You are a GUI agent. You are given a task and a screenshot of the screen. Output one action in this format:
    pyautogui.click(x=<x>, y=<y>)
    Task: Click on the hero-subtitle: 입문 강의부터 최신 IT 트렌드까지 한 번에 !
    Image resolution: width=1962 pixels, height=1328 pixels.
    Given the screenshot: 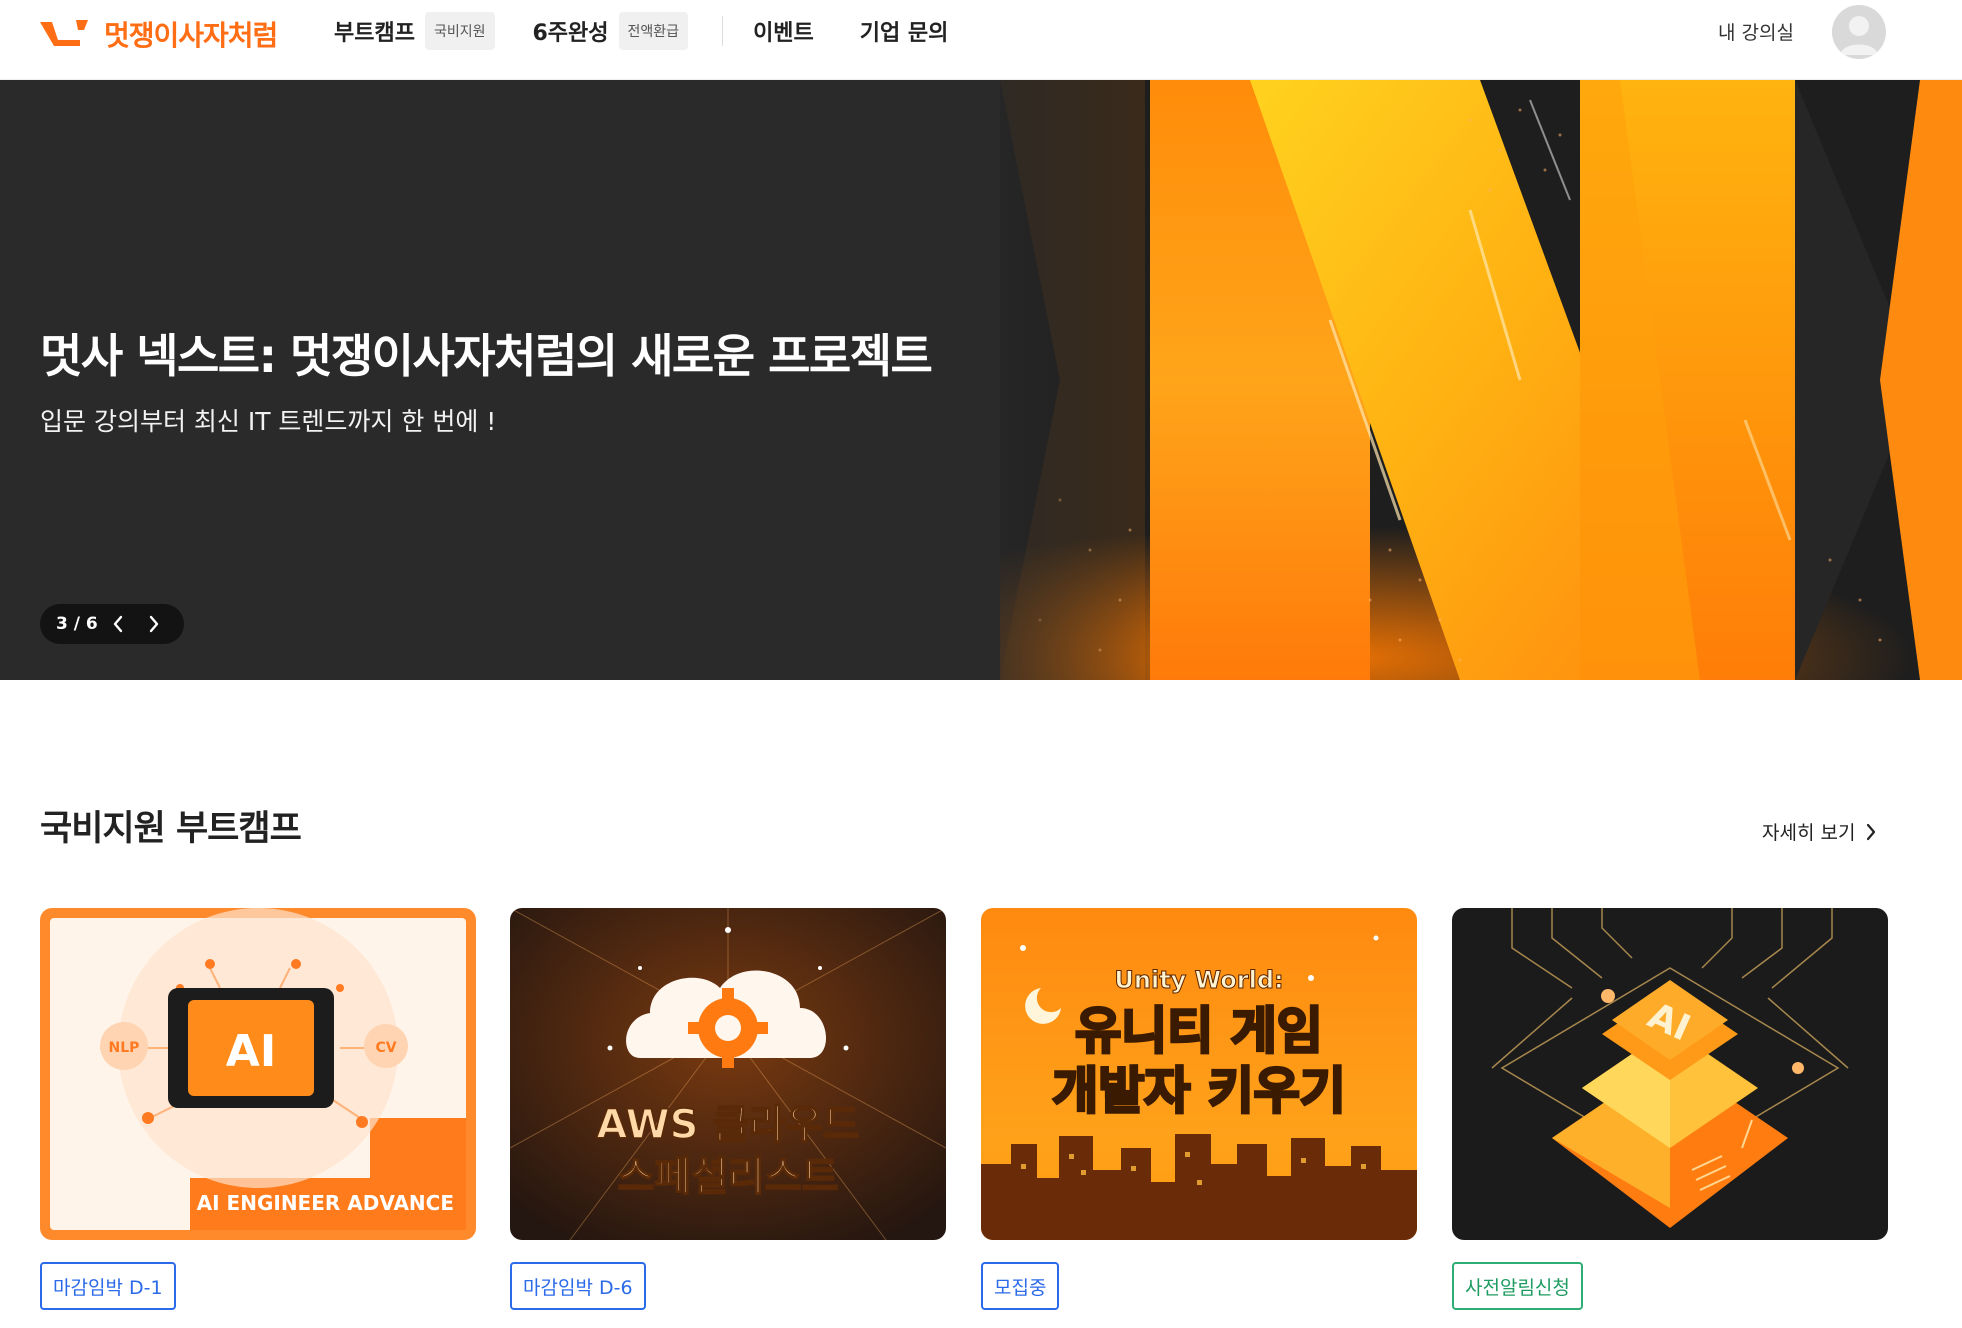 What is the action you would take?
    pyautogui.click(x=268, y=421)
    